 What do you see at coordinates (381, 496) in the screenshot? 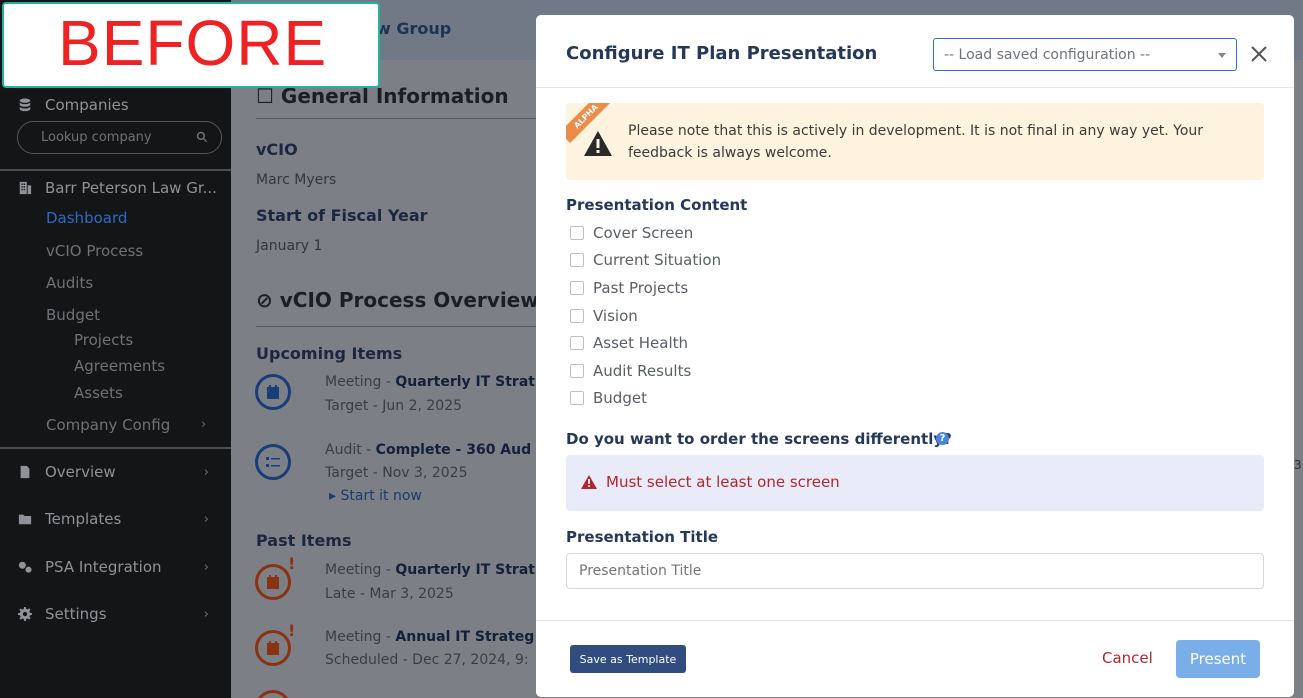
I see `start-it-now-label: Start it now` at bounding box center [381, 496].